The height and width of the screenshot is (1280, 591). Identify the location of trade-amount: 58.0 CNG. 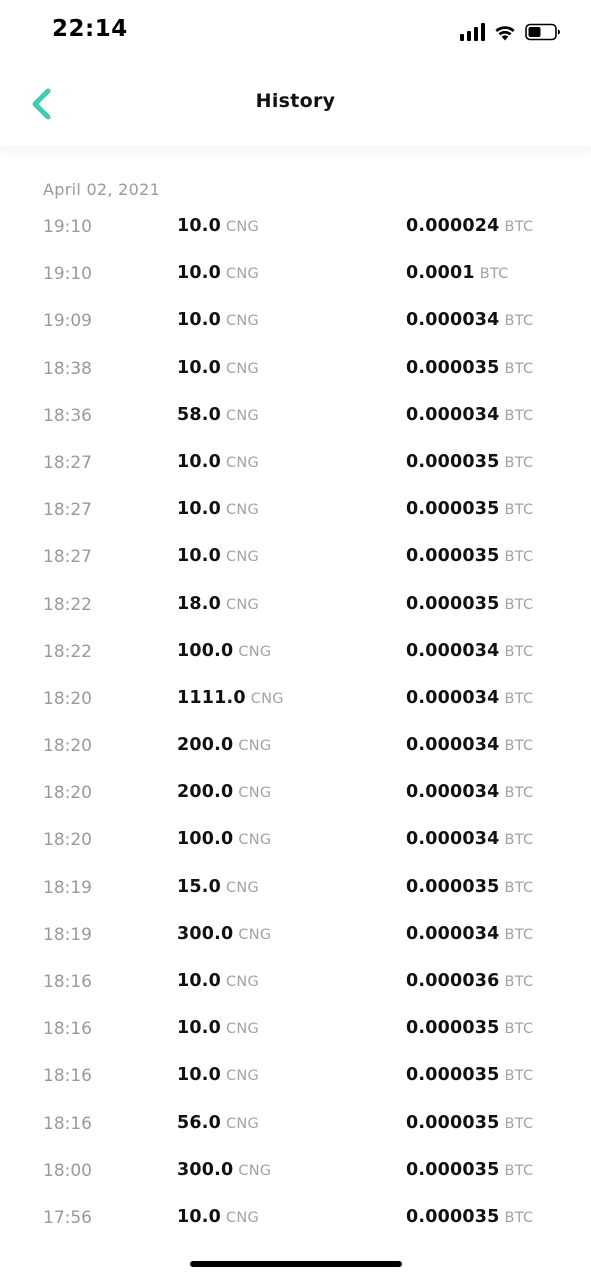
(218, 415).